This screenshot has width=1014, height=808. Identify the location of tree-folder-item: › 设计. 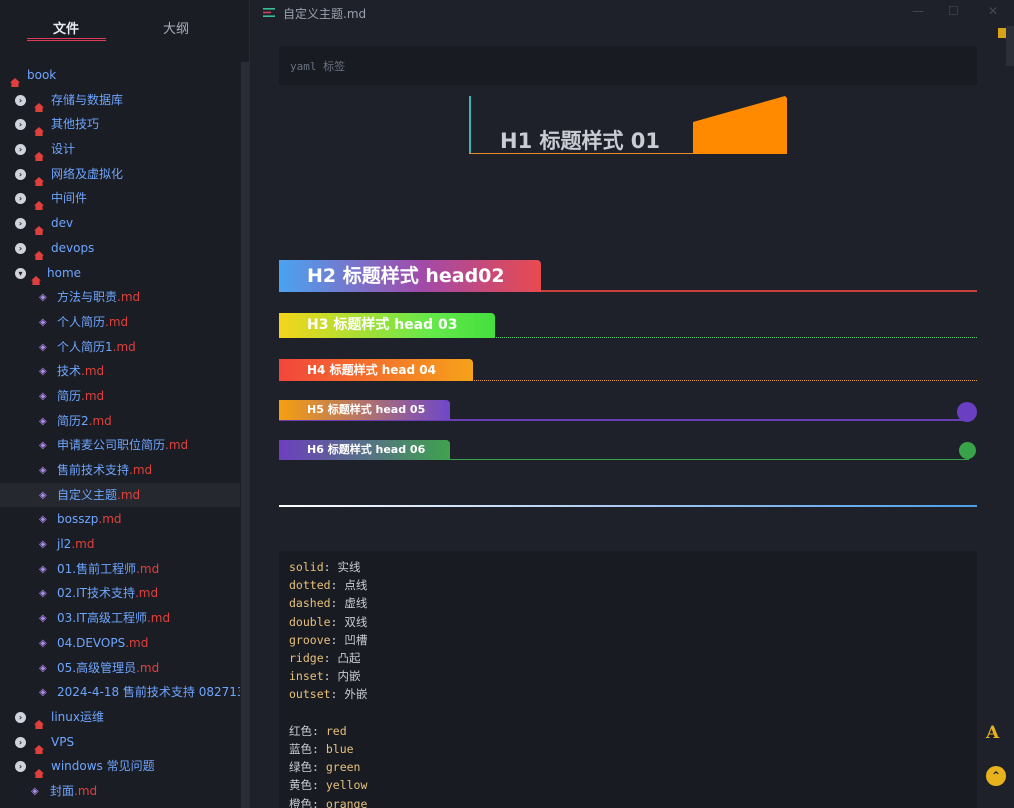
(120, 149).